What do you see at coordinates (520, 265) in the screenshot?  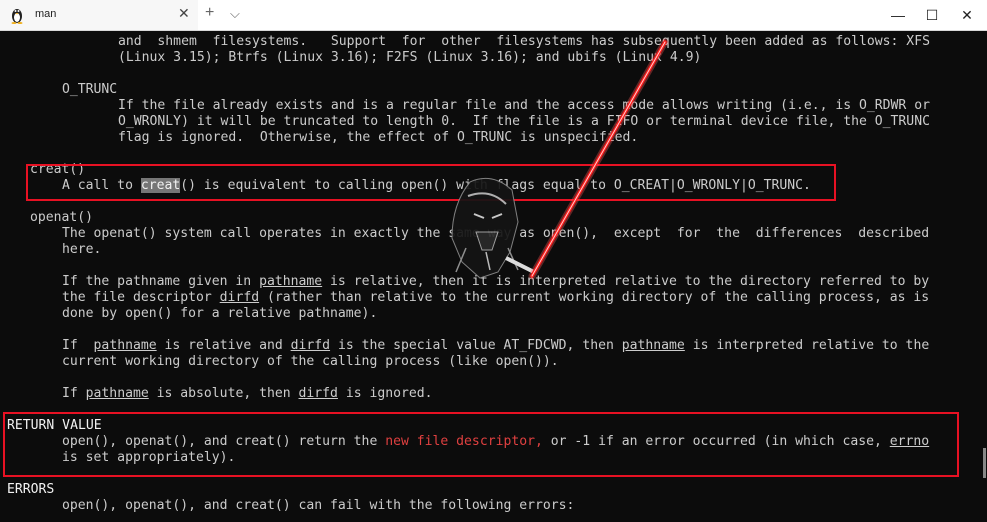 I see `lightsaber-hilt` at bounding box center [520, 265].